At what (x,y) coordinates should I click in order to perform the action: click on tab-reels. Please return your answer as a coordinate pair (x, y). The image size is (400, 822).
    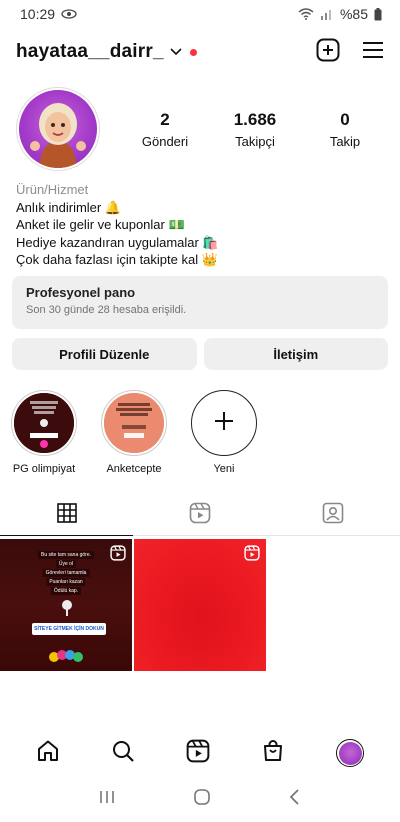
    Looking at the image, I should click on (199, 515).